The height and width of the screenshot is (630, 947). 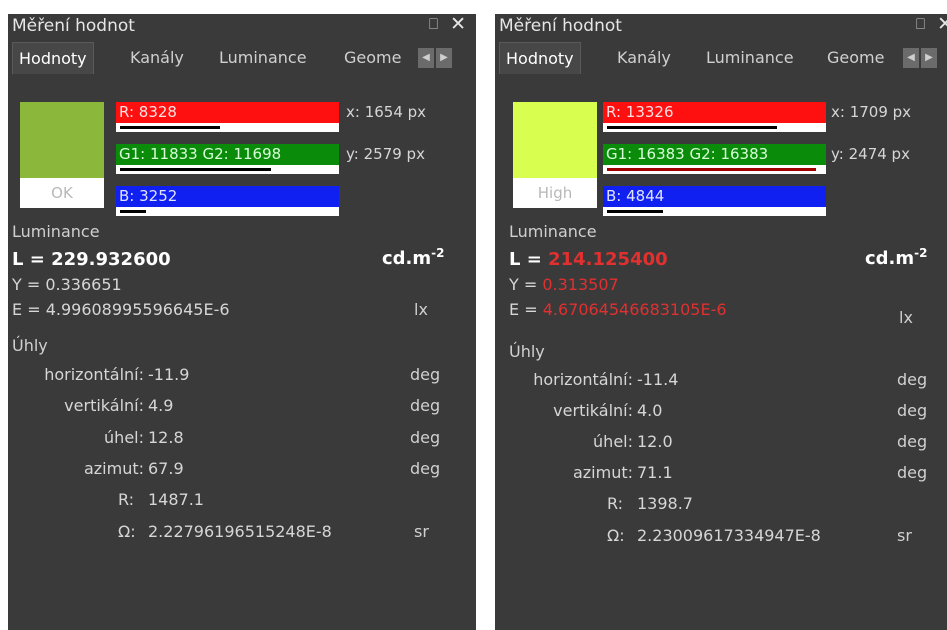 I want to click on azimuth-value: 67.9, so click(x=166, y=468).